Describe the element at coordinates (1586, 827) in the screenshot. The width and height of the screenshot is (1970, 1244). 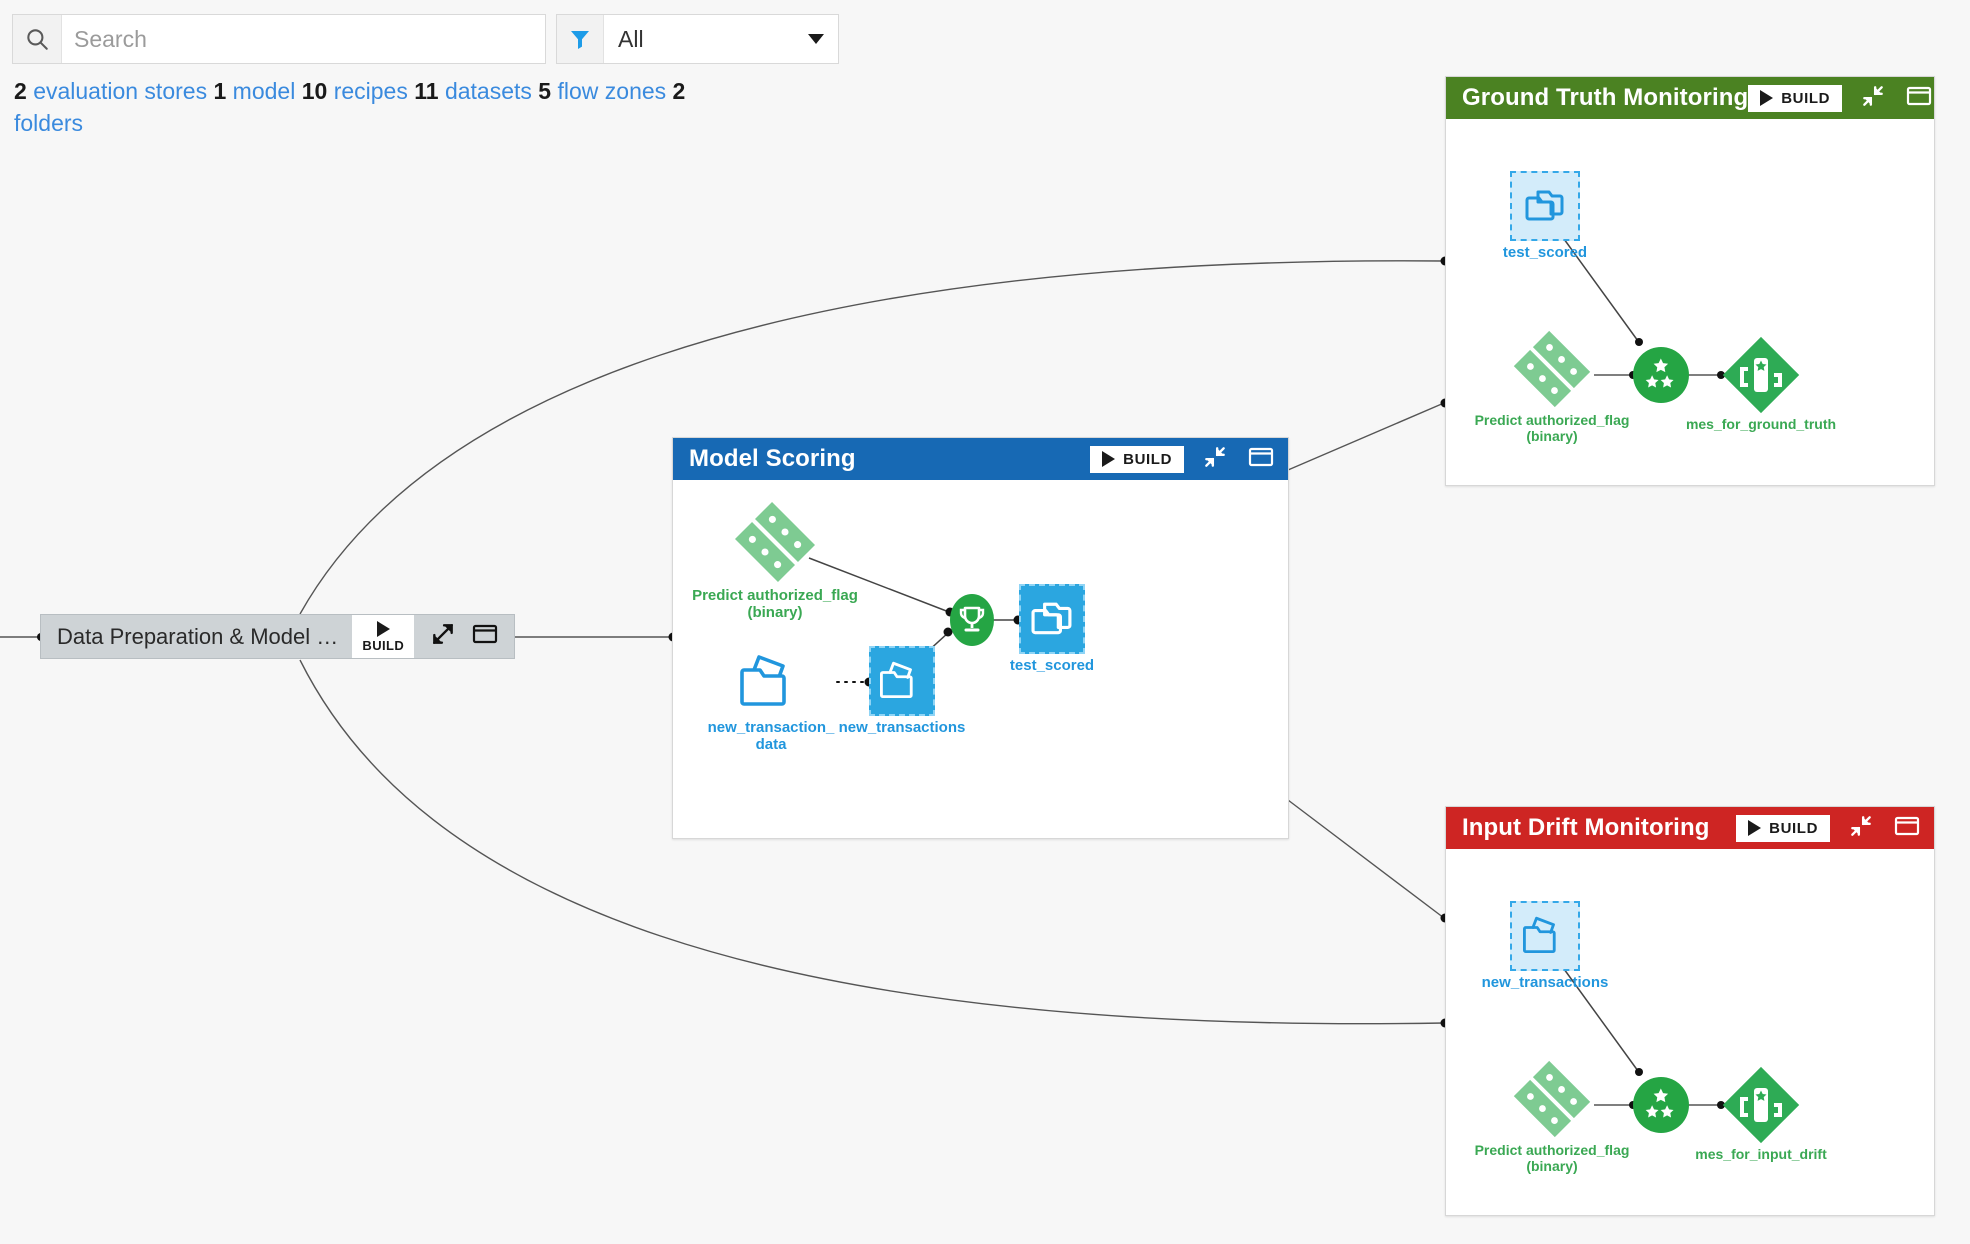
I see `panel-title: Input Drift Monitoring` at that location.